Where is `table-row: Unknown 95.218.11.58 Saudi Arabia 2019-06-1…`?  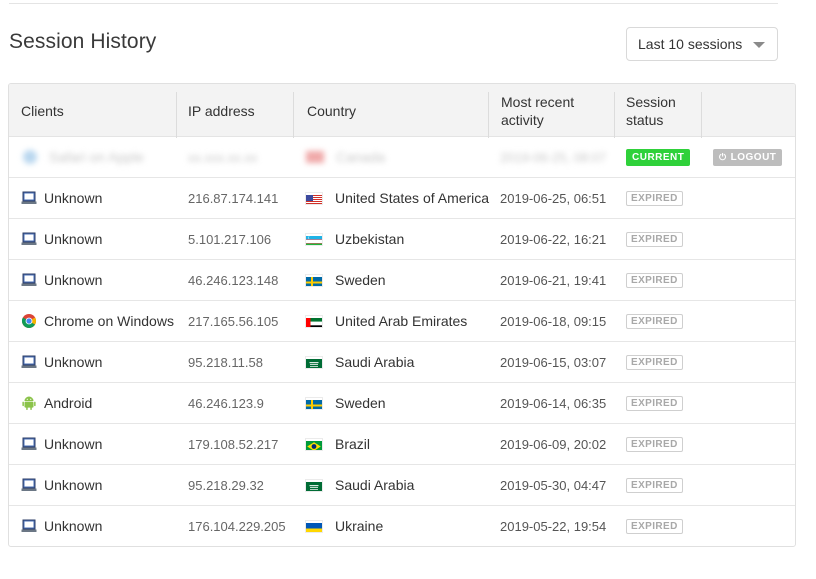 table-row: Unknown 95.218.11.58 Saudi Arabia 2019-06-1… is located at coordinates (402, 362).